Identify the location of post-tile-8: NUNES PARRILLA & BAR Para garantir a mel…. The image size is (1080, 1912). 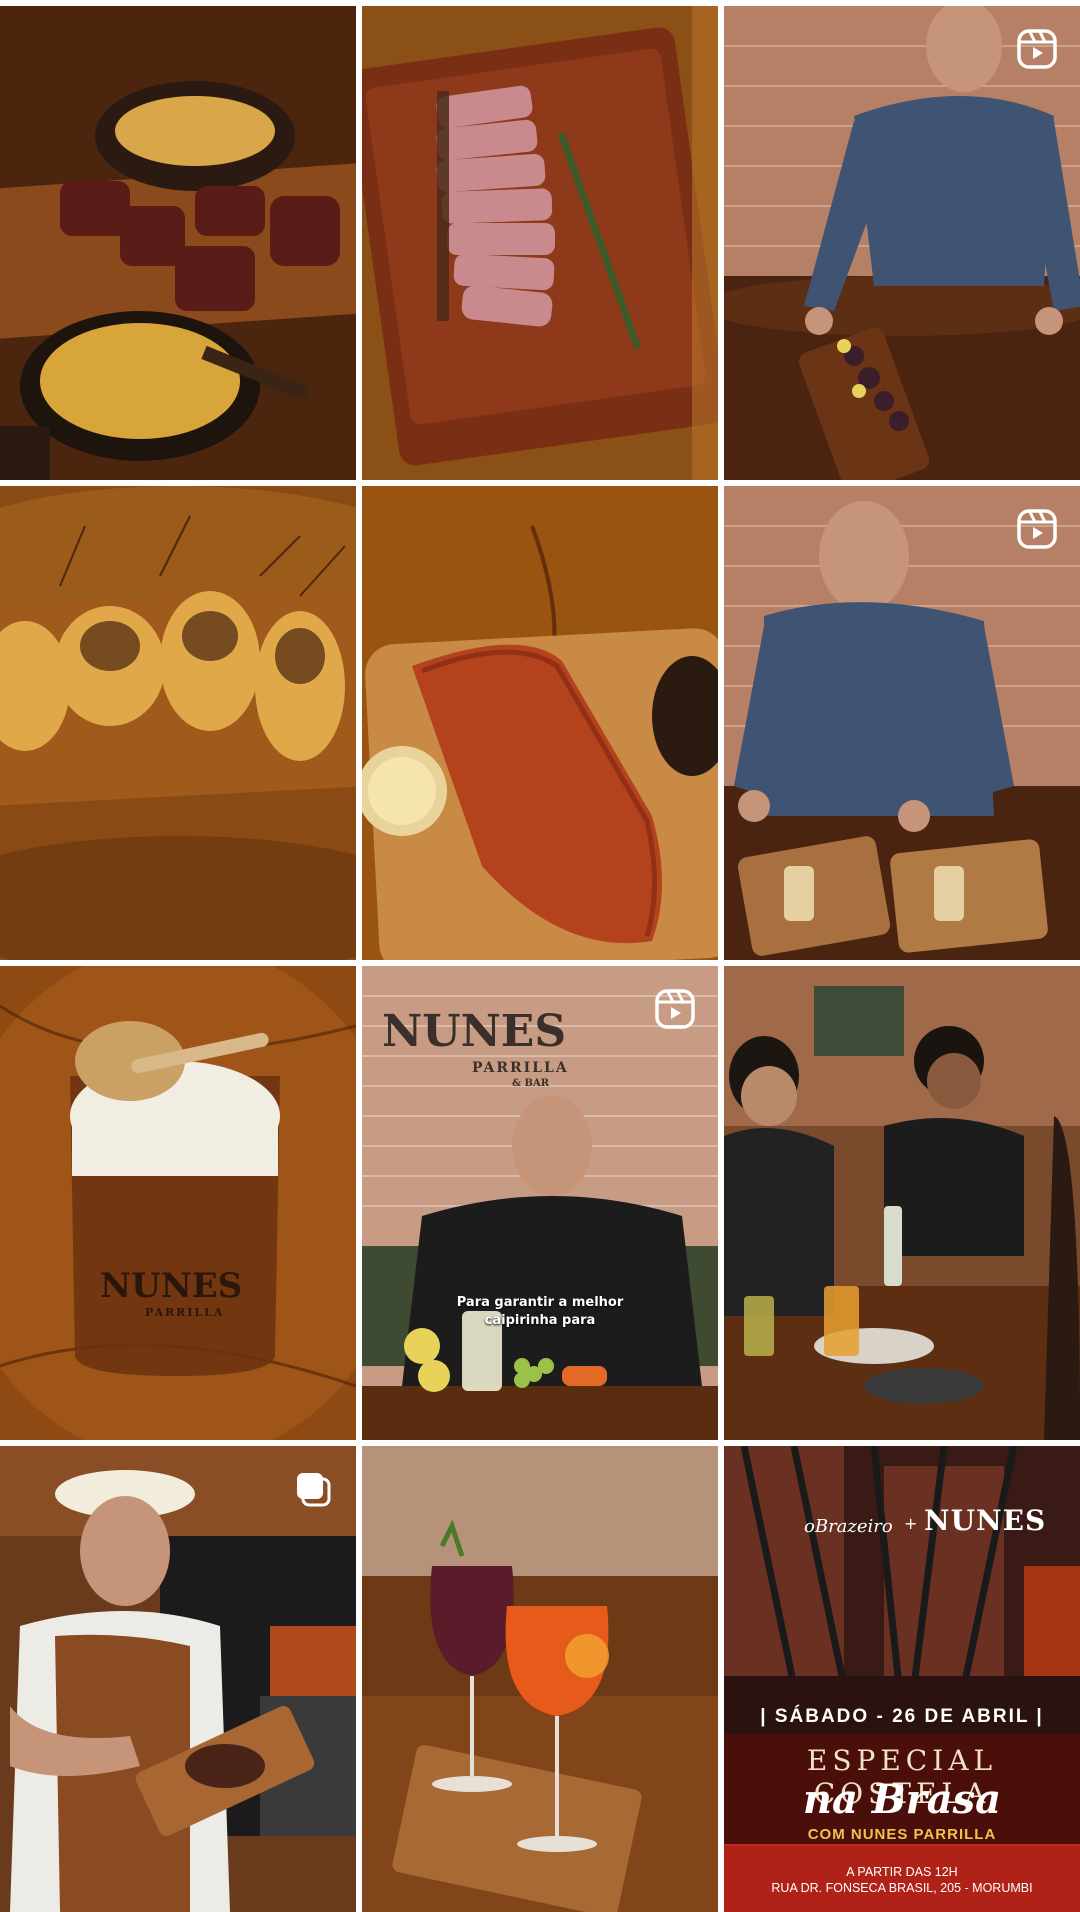
(540, 1203).